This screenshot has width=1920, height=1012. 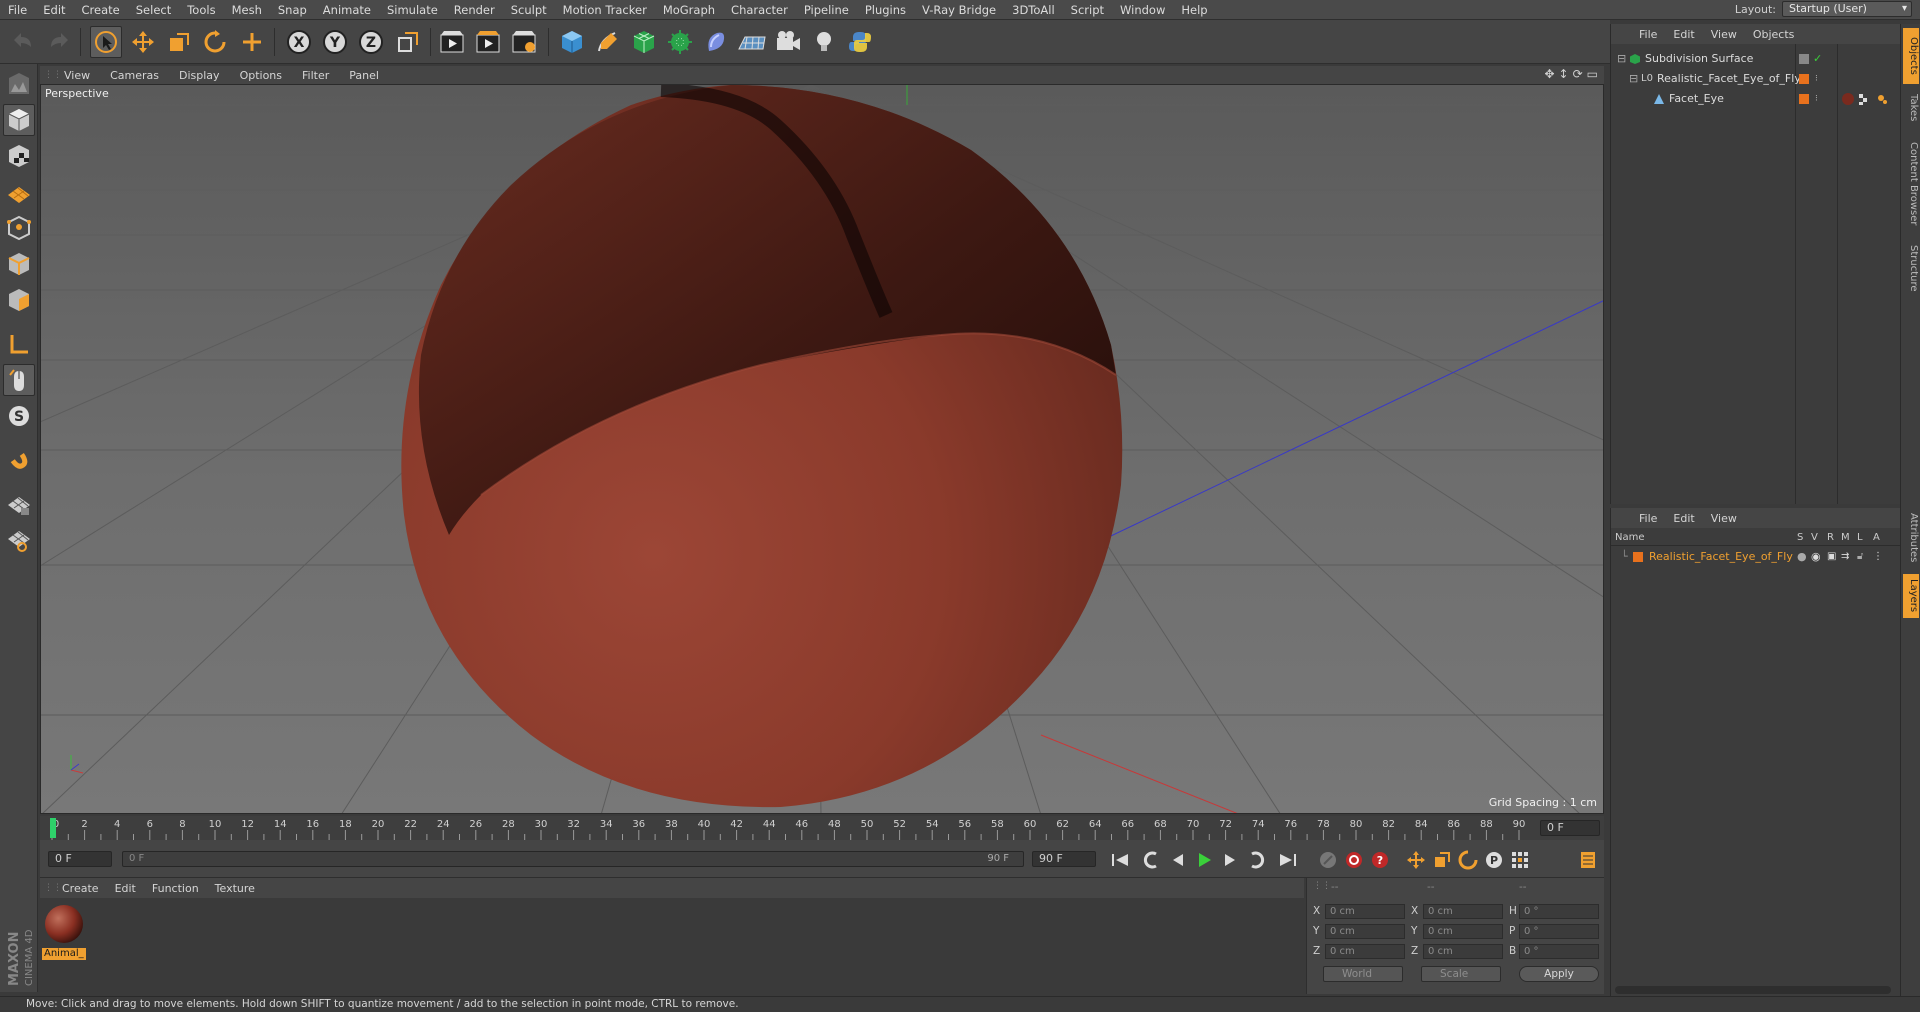 I want to click on tree-item-realistic-facet-eye: ⊟ L0 Realistic_Facet_Eye_of_Fly ⁝, so click(x=1756, y=79).